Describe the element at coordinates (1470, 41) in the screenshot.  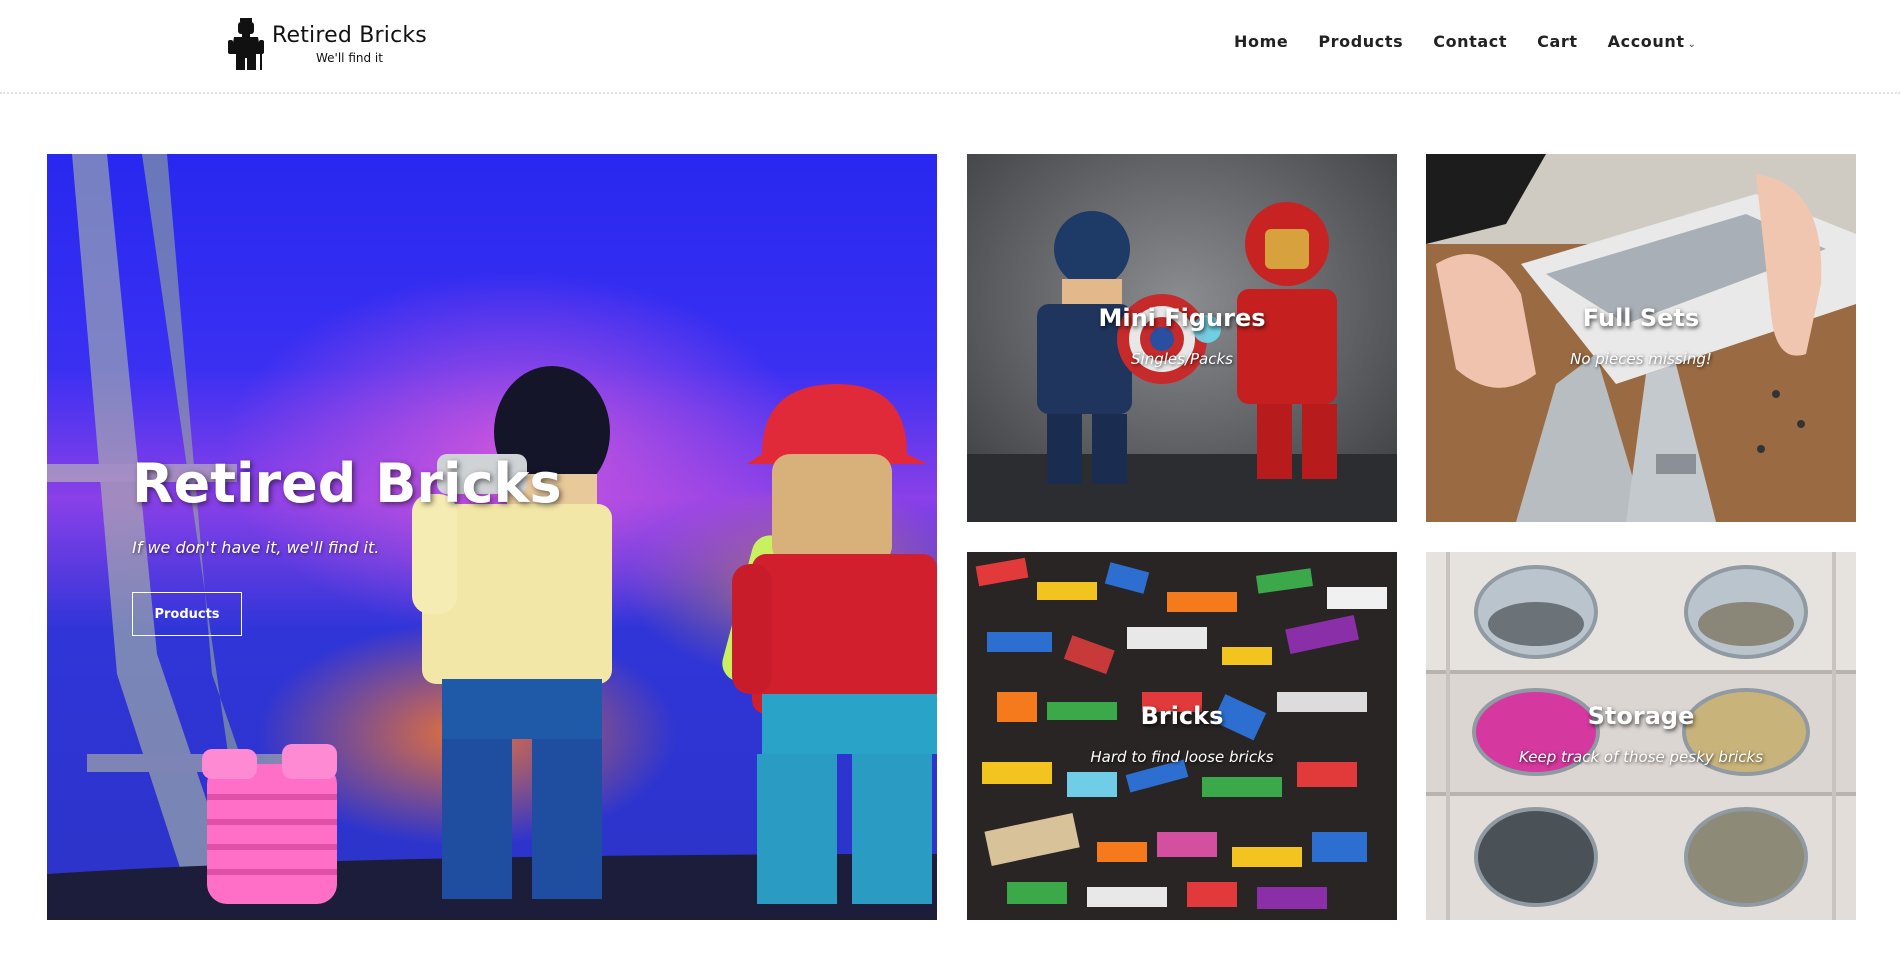
I see `nav-contact: Contact` at that location.